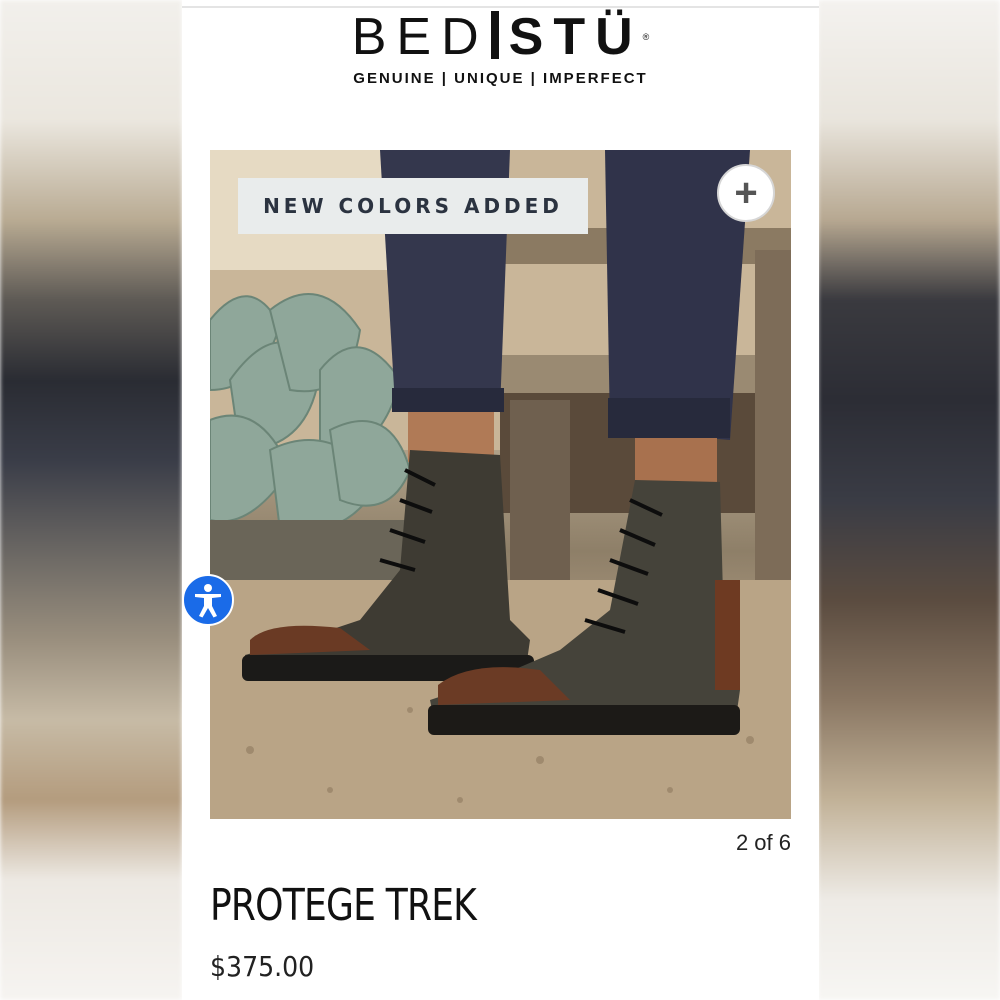  Describe the element at coordinates (494, 35) in the screenshot. I see `logo-divider-bar` at that location.